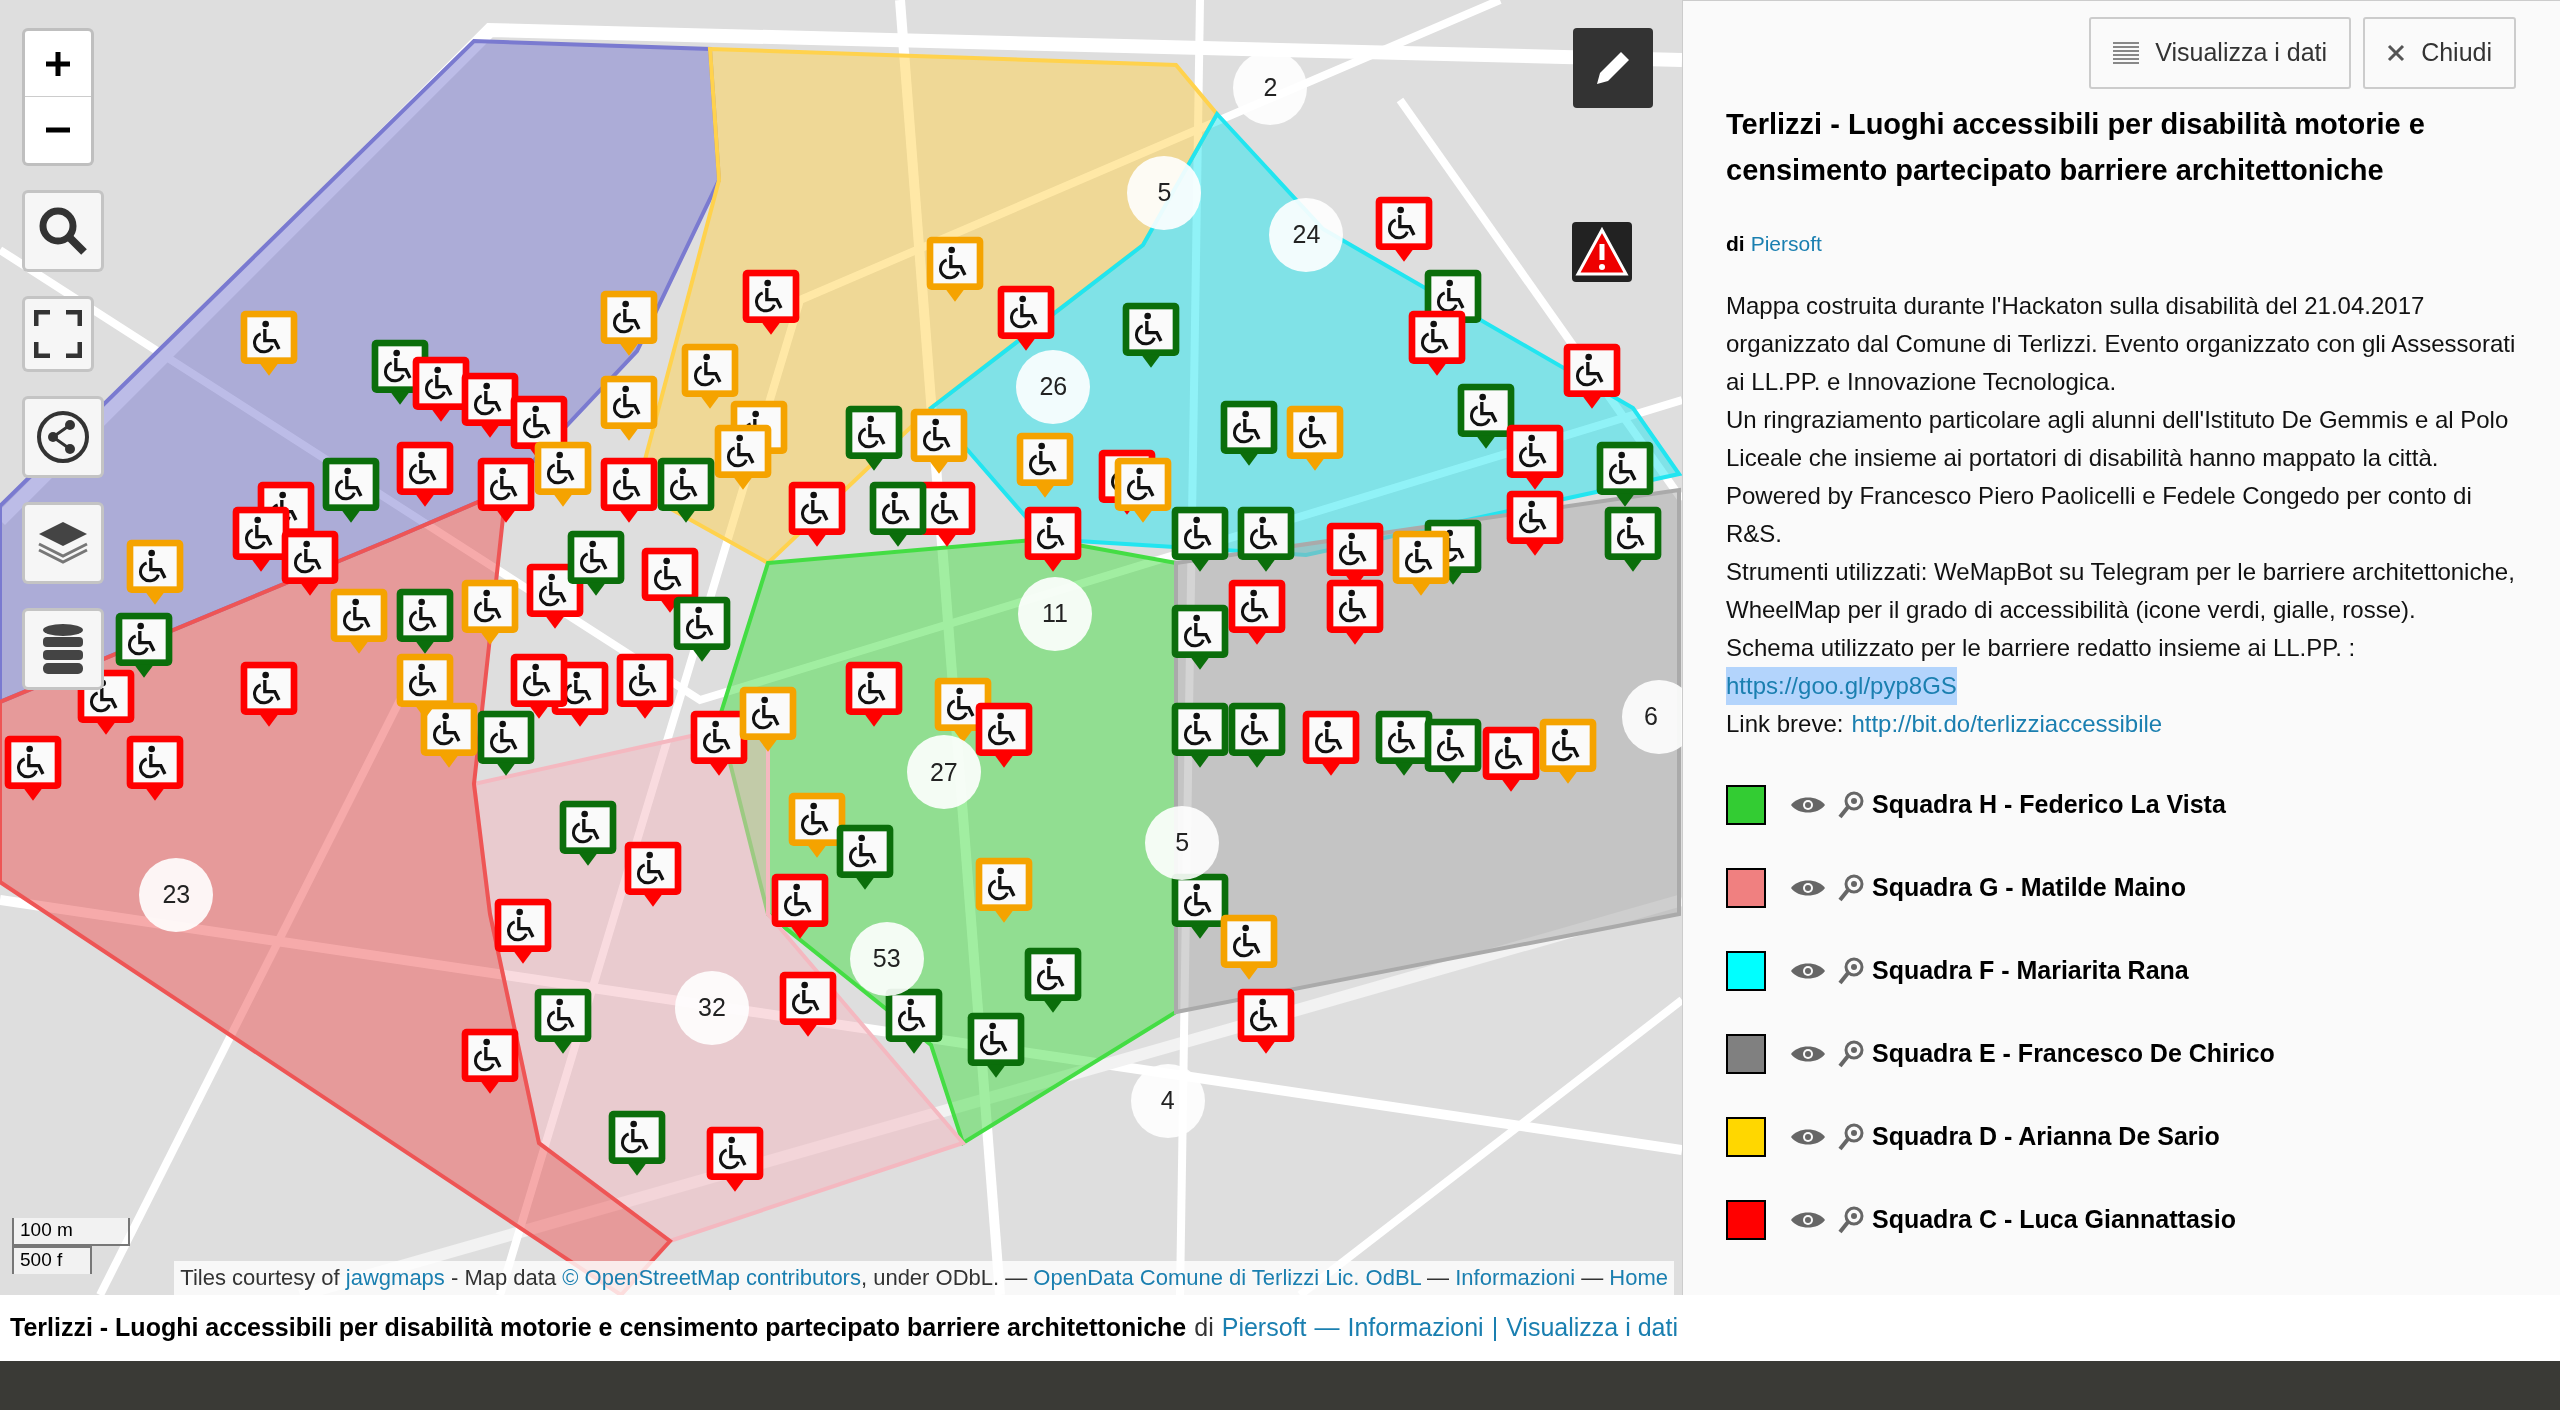 Image resolution: width=2560 pixels, height=1410 pixels. I want to click on layers-button, so click(63, 543).